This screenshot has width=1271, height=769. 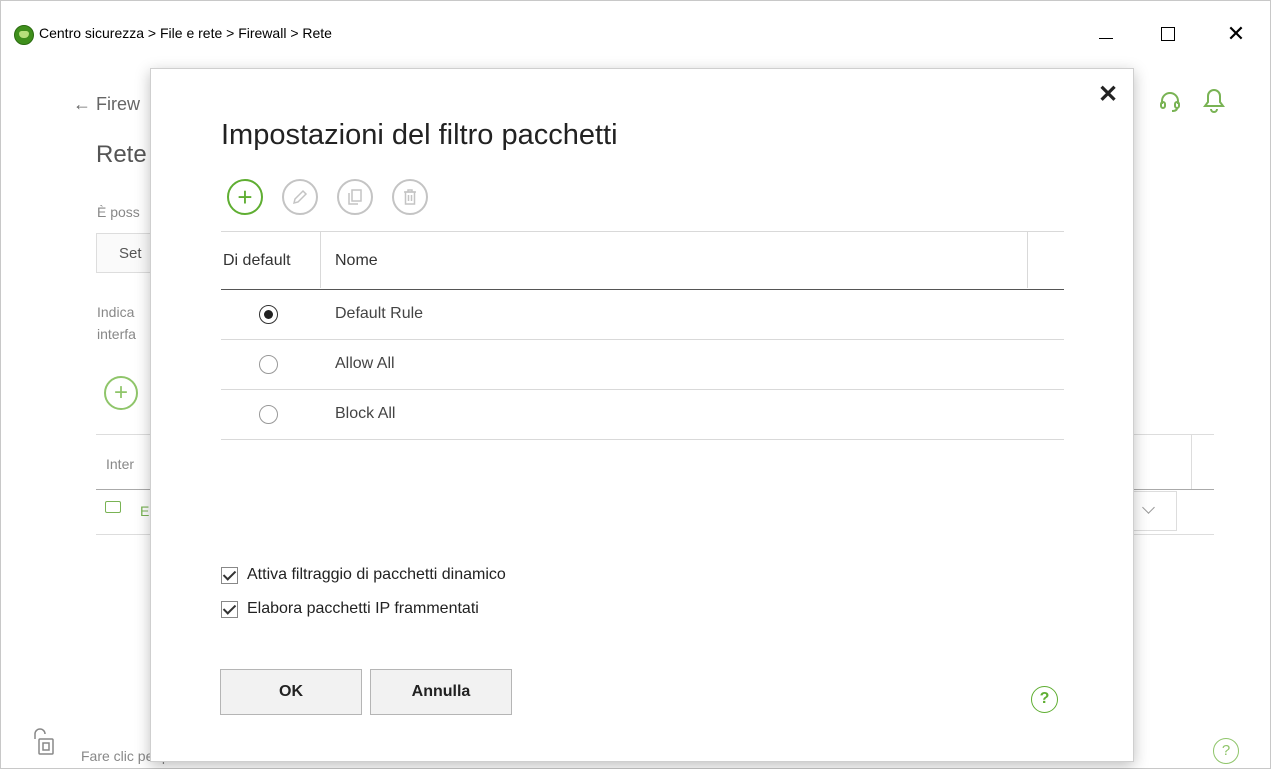 I want to click on edit-rule-button, so click(x=300, y=197).